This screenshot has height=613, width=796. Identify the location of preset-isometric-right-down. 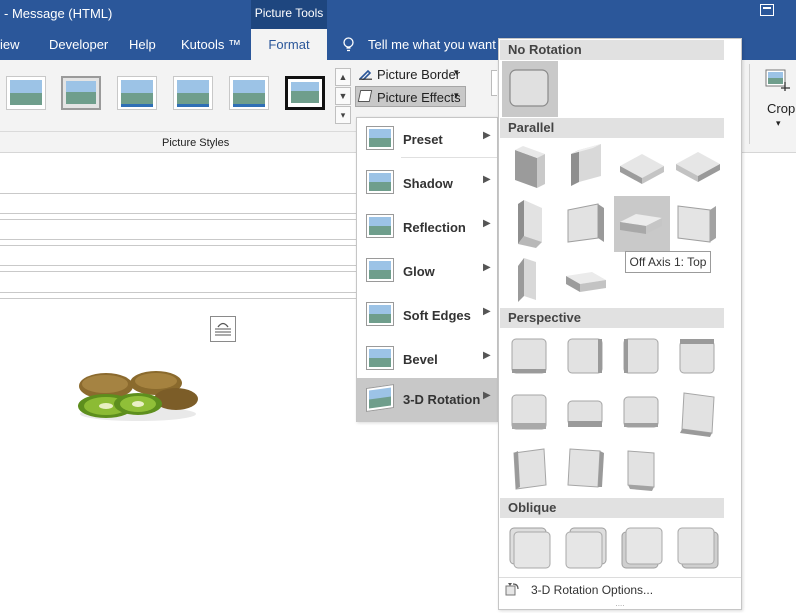
(698, 224).